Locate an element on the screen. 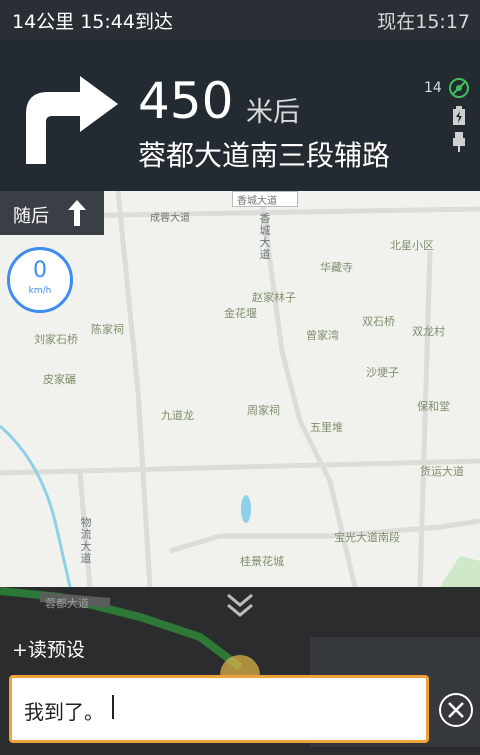 The height and width of the screenshot is (755, 480). speed-unit: km/h is located at coordinates (40, 291).